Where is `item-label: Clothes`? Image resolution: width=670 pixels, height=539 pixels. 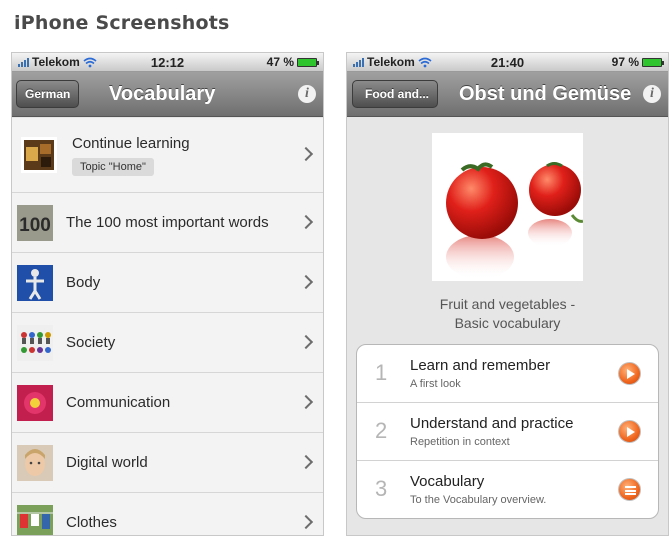
item-label: Clothes is located at coordinates (91, 522).